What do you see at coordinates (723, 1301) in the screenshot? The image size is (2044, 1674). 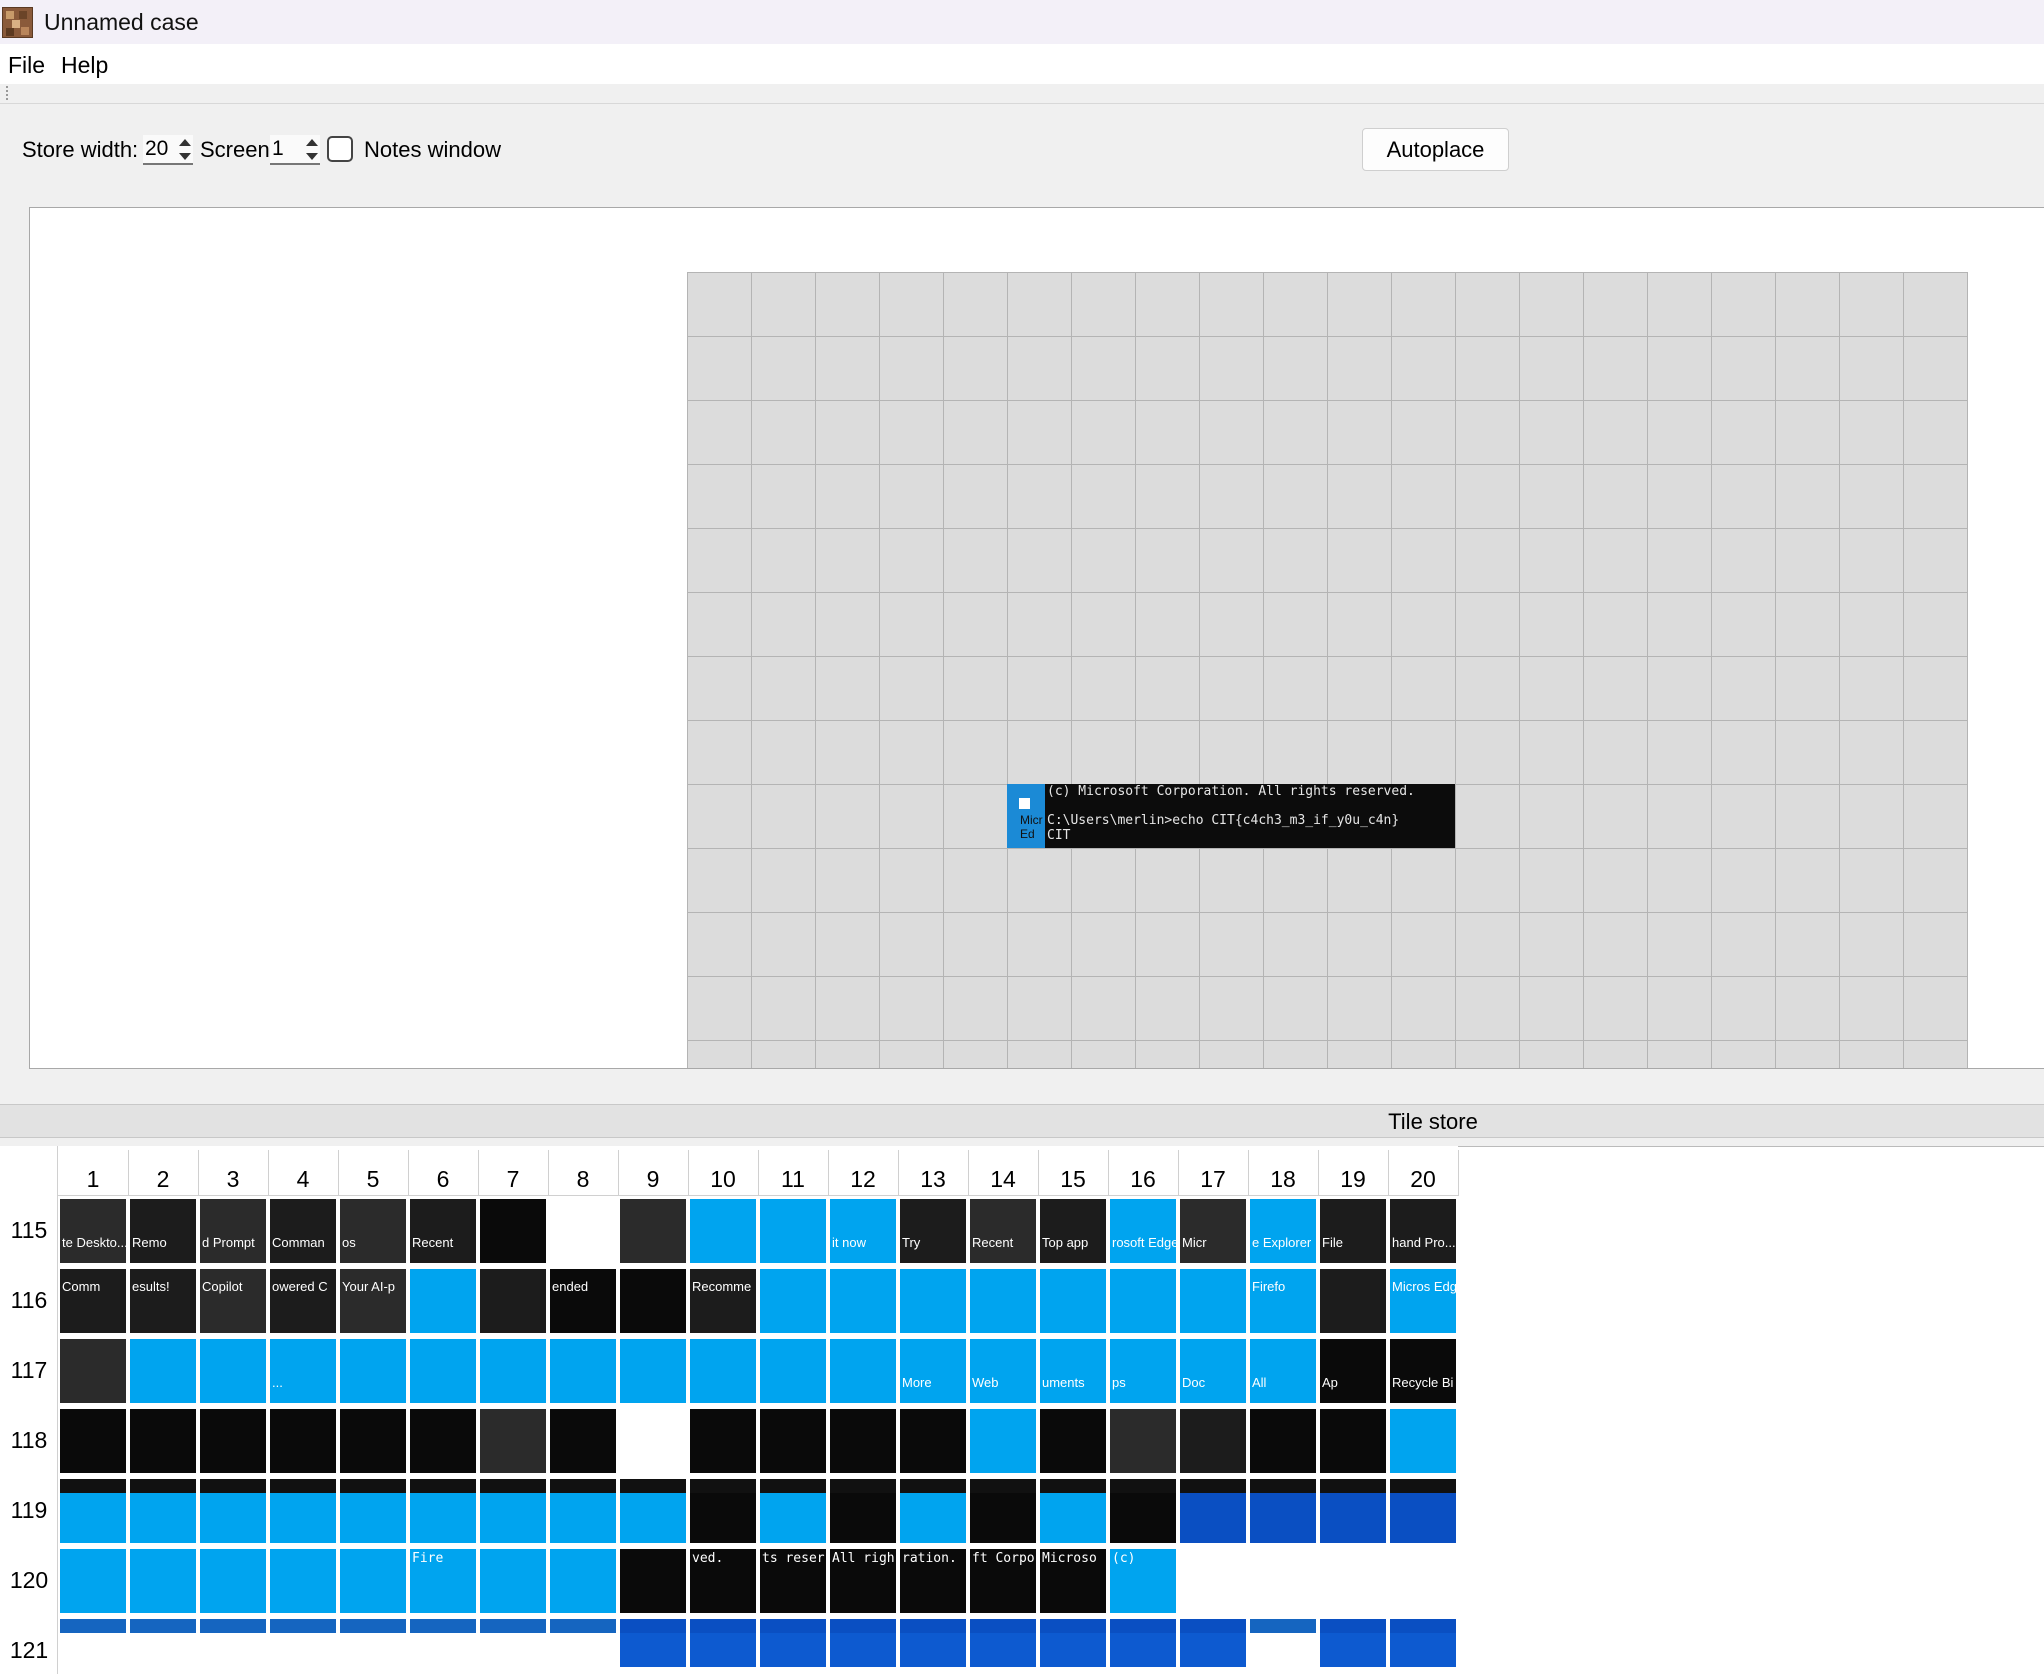 I see `store-tile: Recomme` at bounding box center [723, 1301].